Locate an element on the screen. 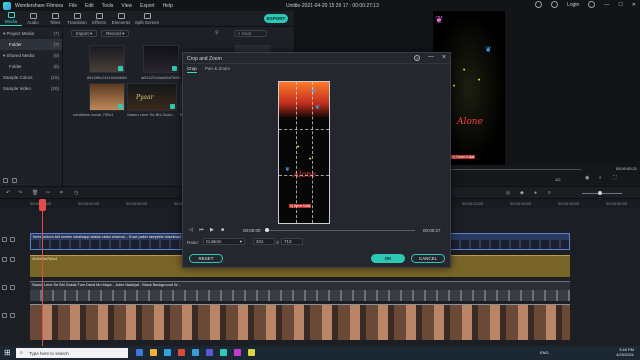  task-view-icon is located at coordinates (139, 352).